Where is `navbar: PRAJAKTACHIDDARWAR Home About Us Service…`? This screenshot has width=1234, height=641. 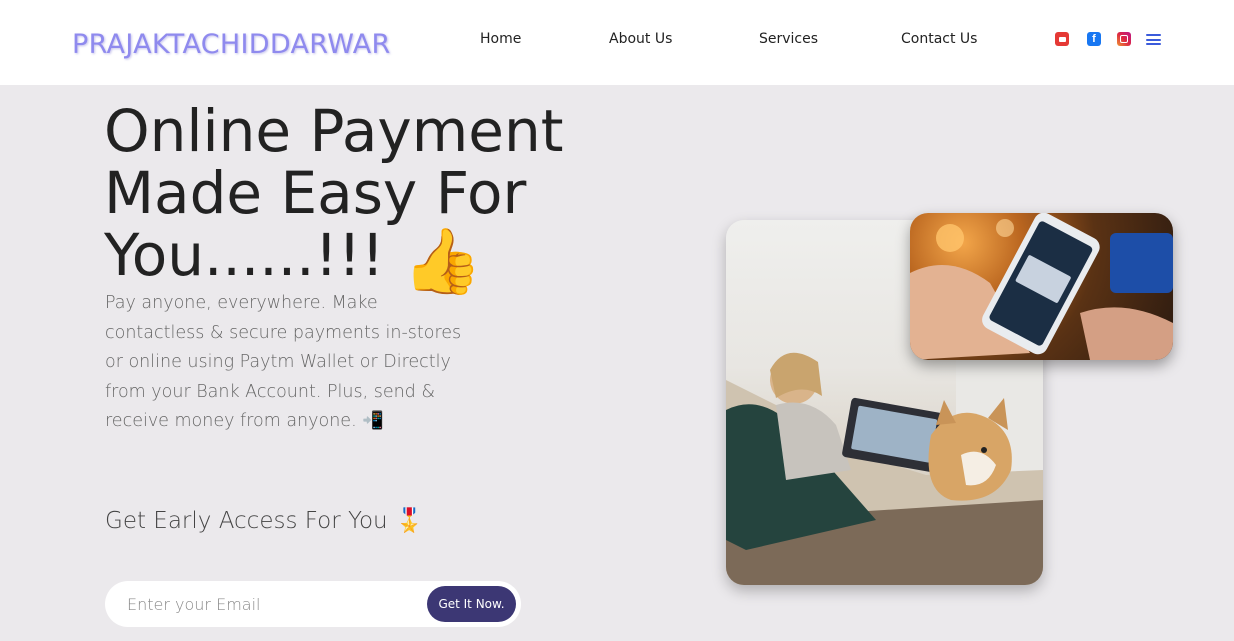 navbar: PRAJAKTACHIDDARWAR Home About Us Service… is located at coordinates (617, 42).